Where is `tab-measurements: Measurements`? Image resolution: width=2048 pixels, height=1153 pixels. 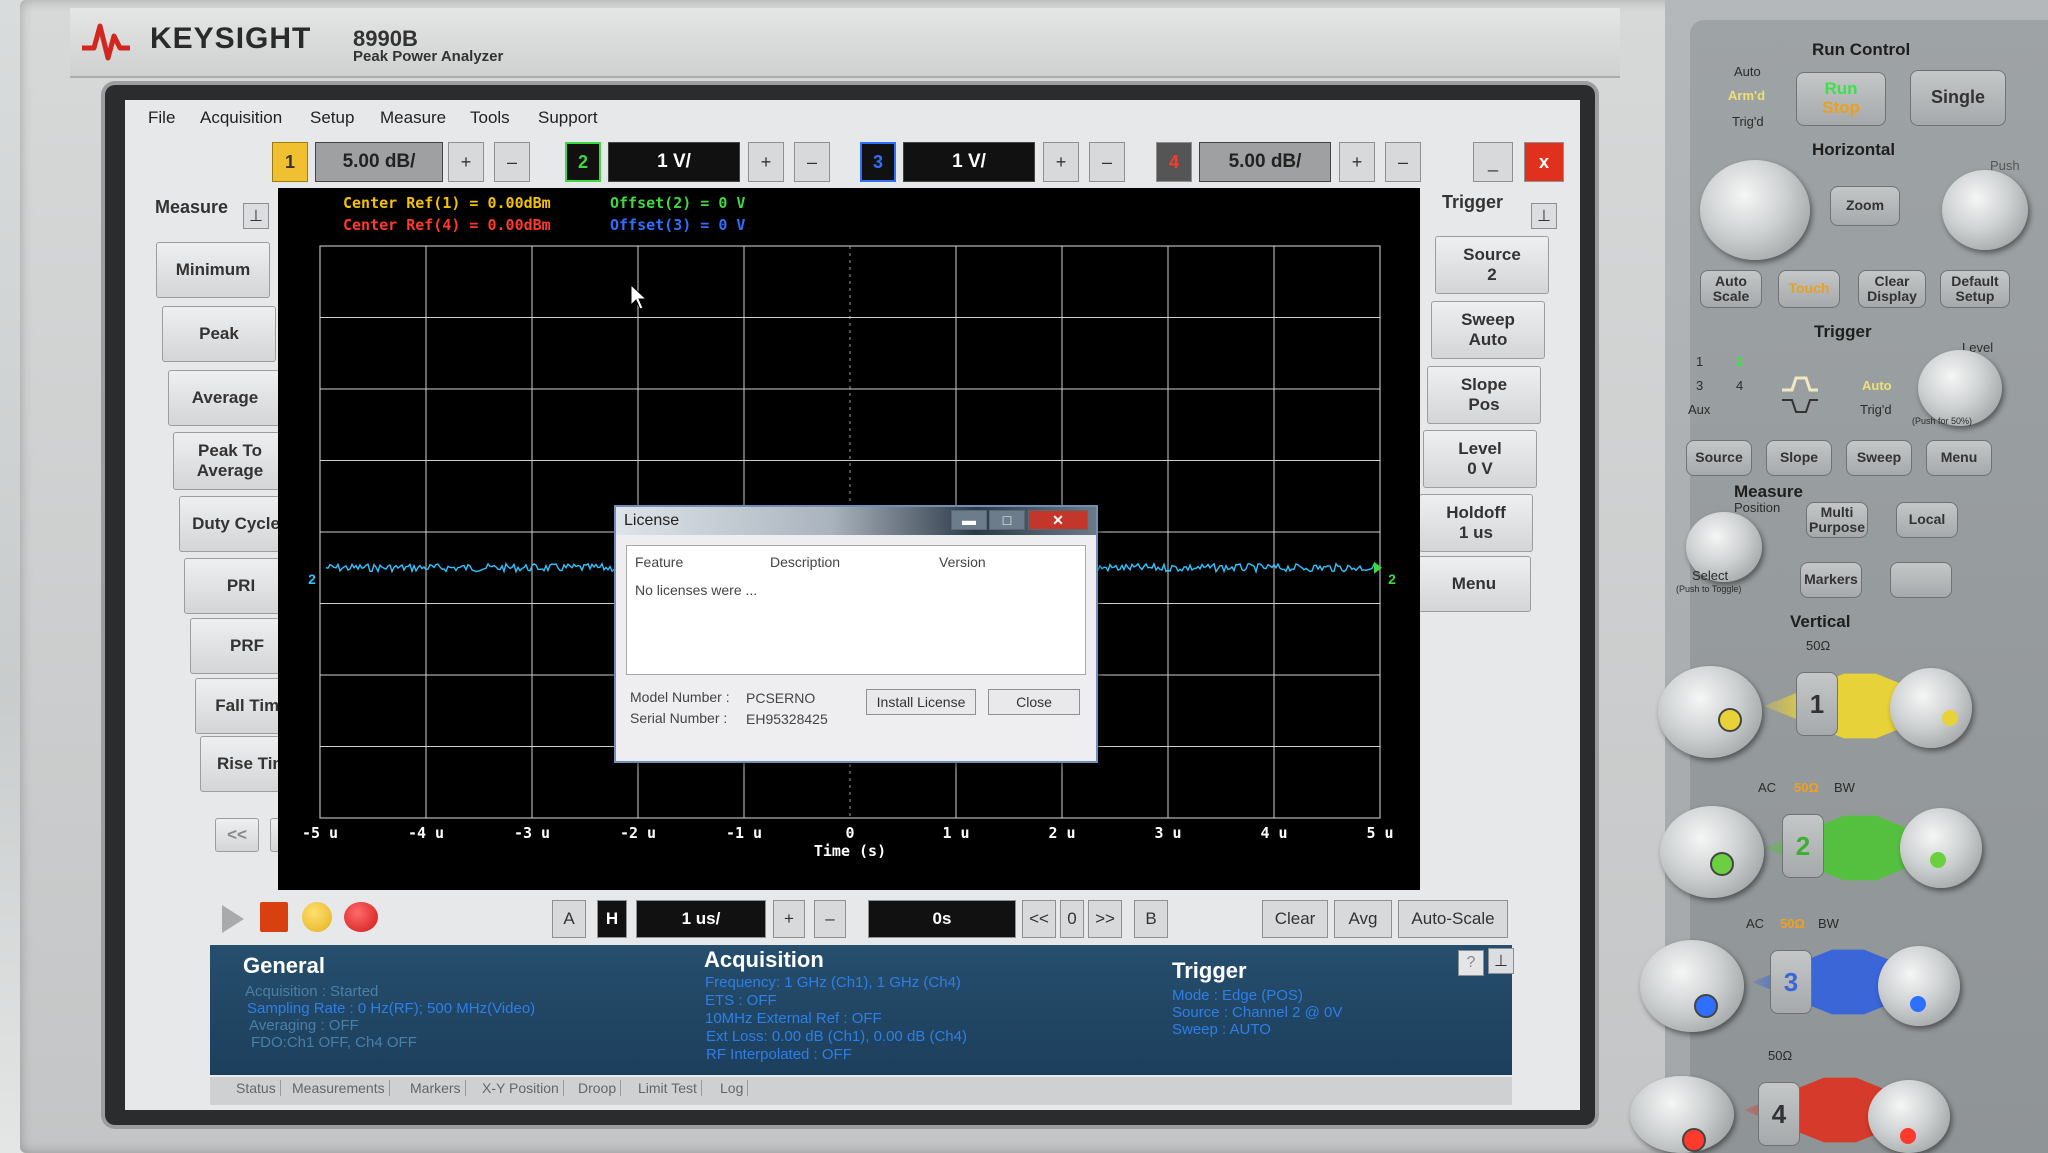
tab-measurements: Measurements is located at coordinates (339, 1088).